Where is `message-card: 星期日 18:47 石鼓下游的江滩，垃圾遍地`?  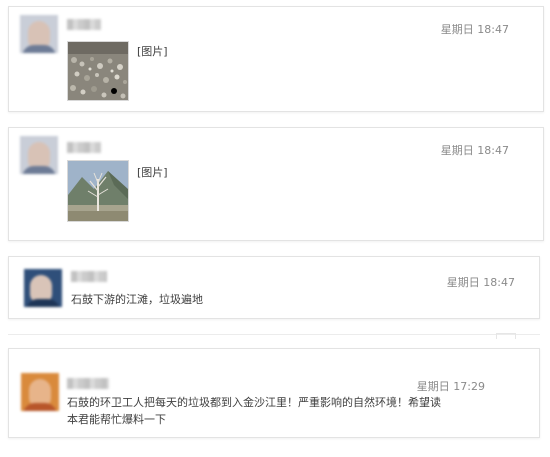 message-card: 星期日 18:47 石鼓下游的江滩，垃圾遍地 is located at coordinates (274, 287).